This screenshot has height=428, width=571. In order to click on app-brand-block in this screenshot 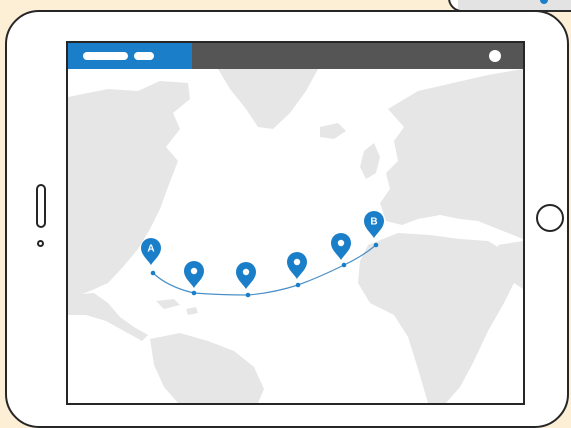, I will do `click(130, 56)`.